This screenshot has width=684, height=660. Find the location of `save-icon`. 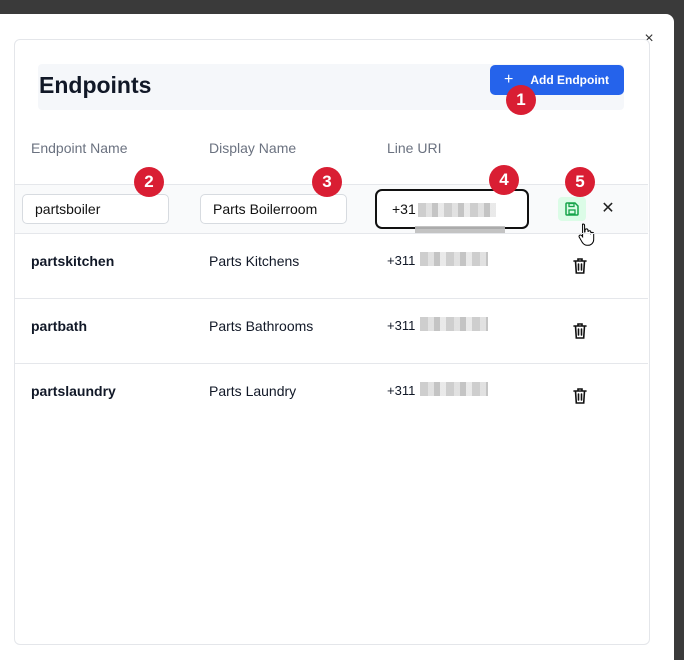

save-icon is located at coordinates (572, 209).